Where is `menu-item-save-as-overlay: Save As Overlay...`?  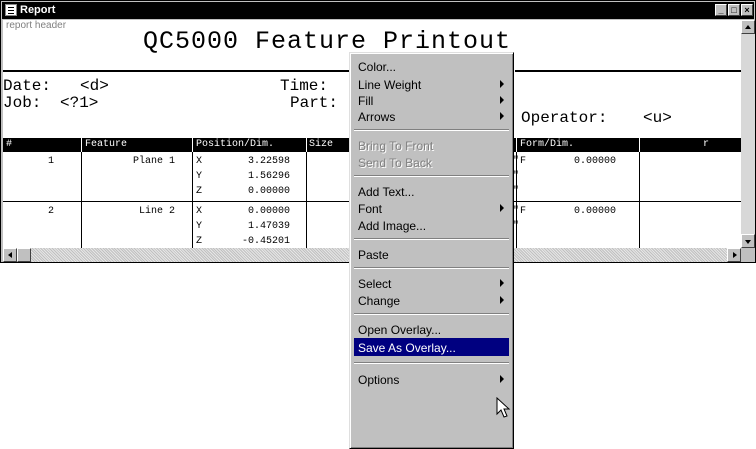
menu-item-save-as-overlay: Save As Overlay... is located at coordinates (431, 347).